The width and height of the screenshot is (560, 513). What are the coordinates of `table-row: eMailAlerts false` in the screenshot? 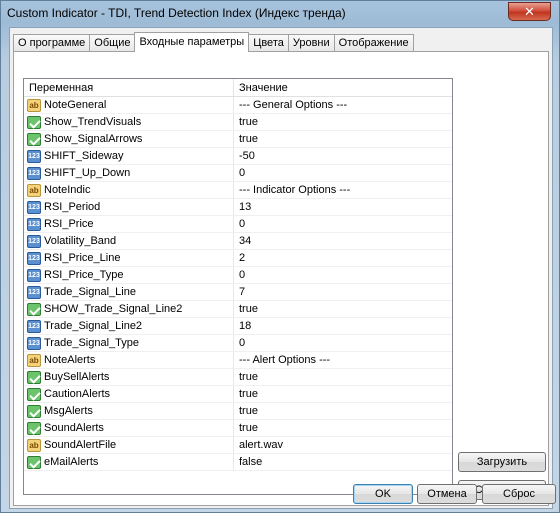 It's located at (238, 462).